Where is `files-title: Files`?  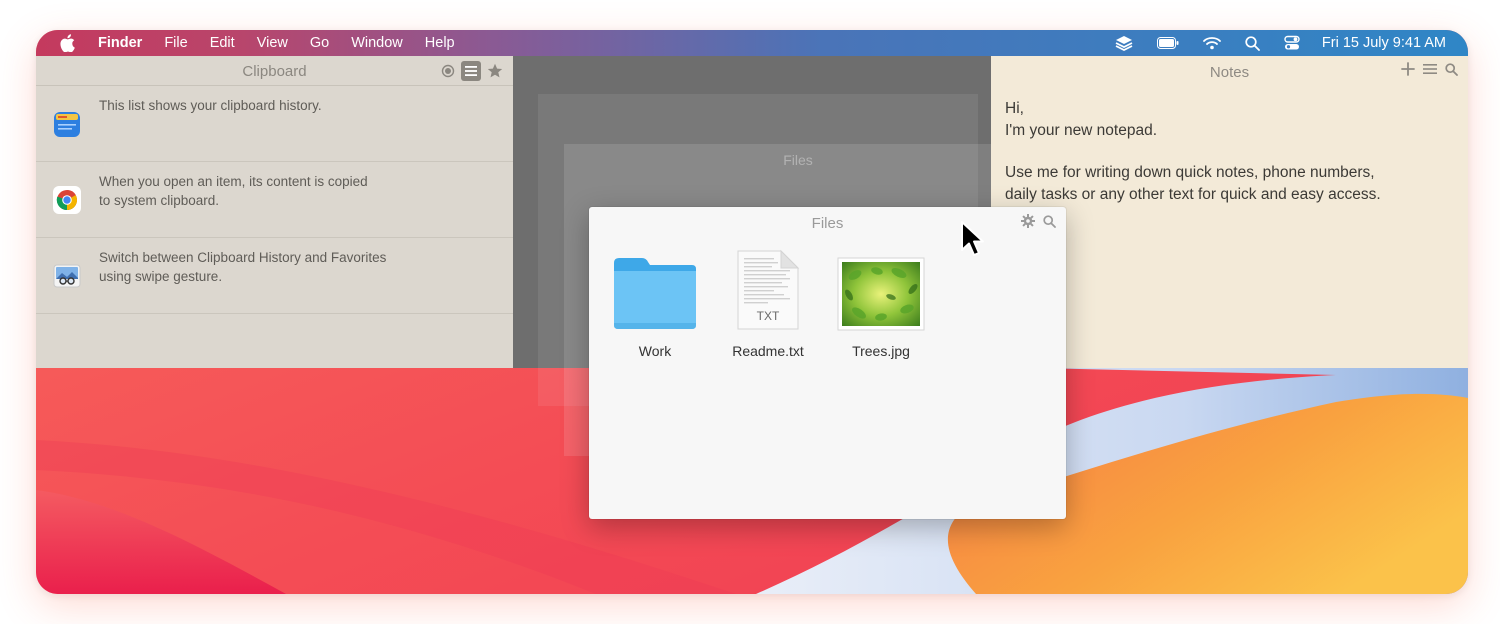 files-title: Files is located at coordinates (827, 223).